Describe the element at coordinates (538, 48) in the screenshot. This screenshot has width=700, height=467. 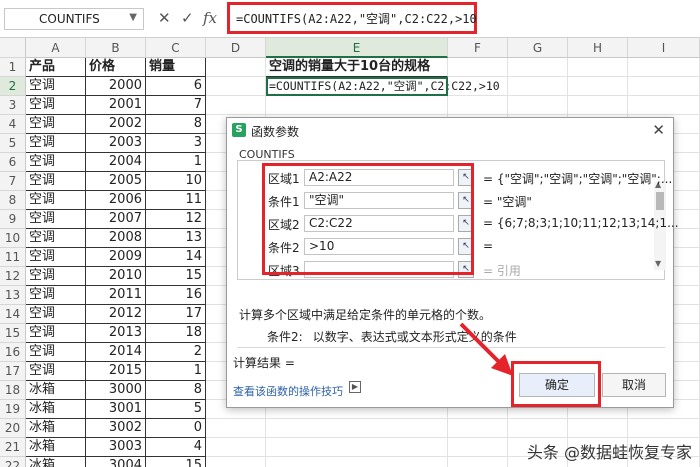
I see `column-header-g: G` at that location.